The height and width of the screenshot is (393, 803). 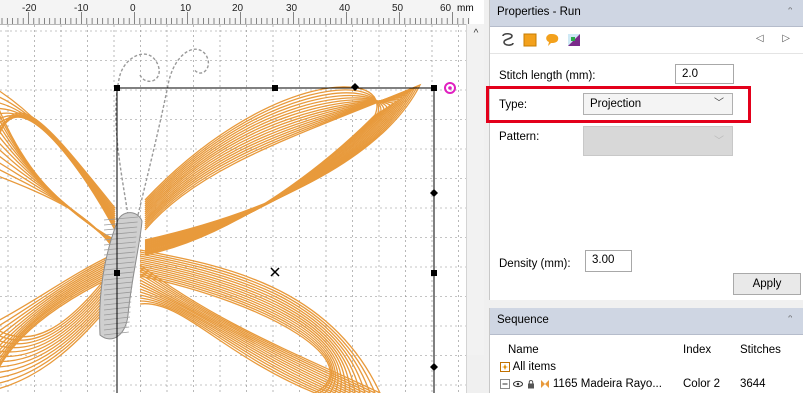 What do you see at coordinates (753, 384) in the screenshot?
I see `row-stitches: 3644` at bounding box center [753, 384].